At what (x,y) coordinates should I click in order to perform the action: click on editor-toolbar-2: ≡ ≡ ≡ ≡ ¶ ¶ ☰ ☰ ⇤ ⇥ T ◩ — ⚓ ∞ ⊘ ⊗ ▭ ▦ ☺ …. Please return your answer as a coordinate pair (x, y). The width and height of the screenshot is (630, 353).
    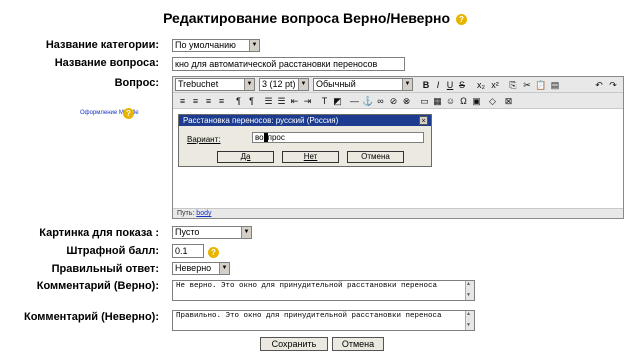
    Looking at the image, I should click on (398, 101).